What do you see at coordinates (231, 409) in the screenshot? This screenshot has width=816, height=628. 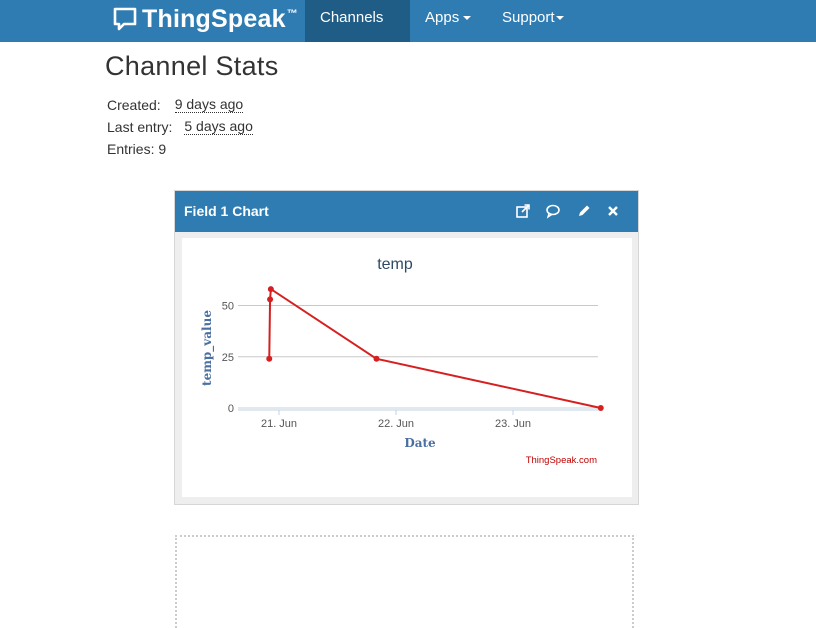 I see `y-tick-label: 0` at bounding box center [231, 409].